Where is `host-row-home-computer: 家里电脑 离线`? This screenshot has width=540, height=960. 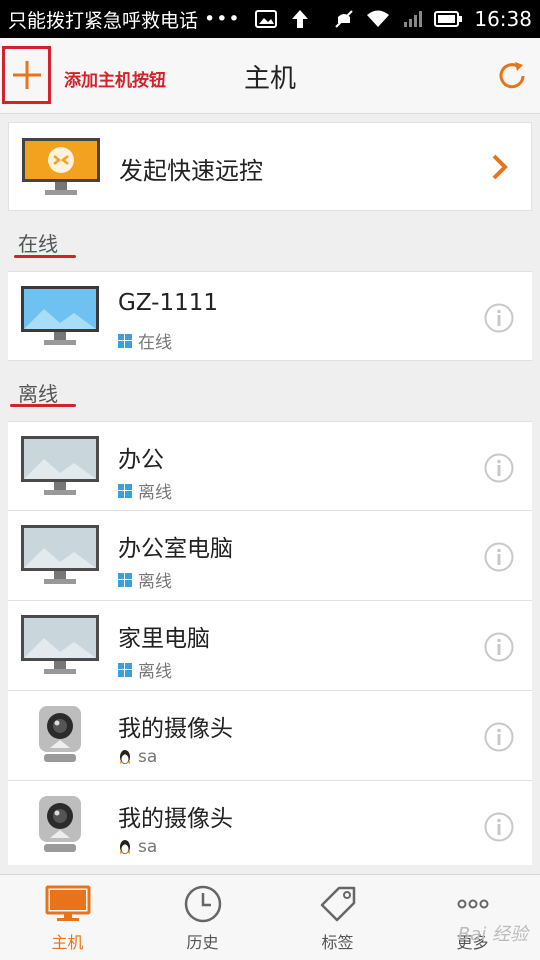 host-row-home-computer: 家里电脑 离线 is located at coordinates (270, 646).